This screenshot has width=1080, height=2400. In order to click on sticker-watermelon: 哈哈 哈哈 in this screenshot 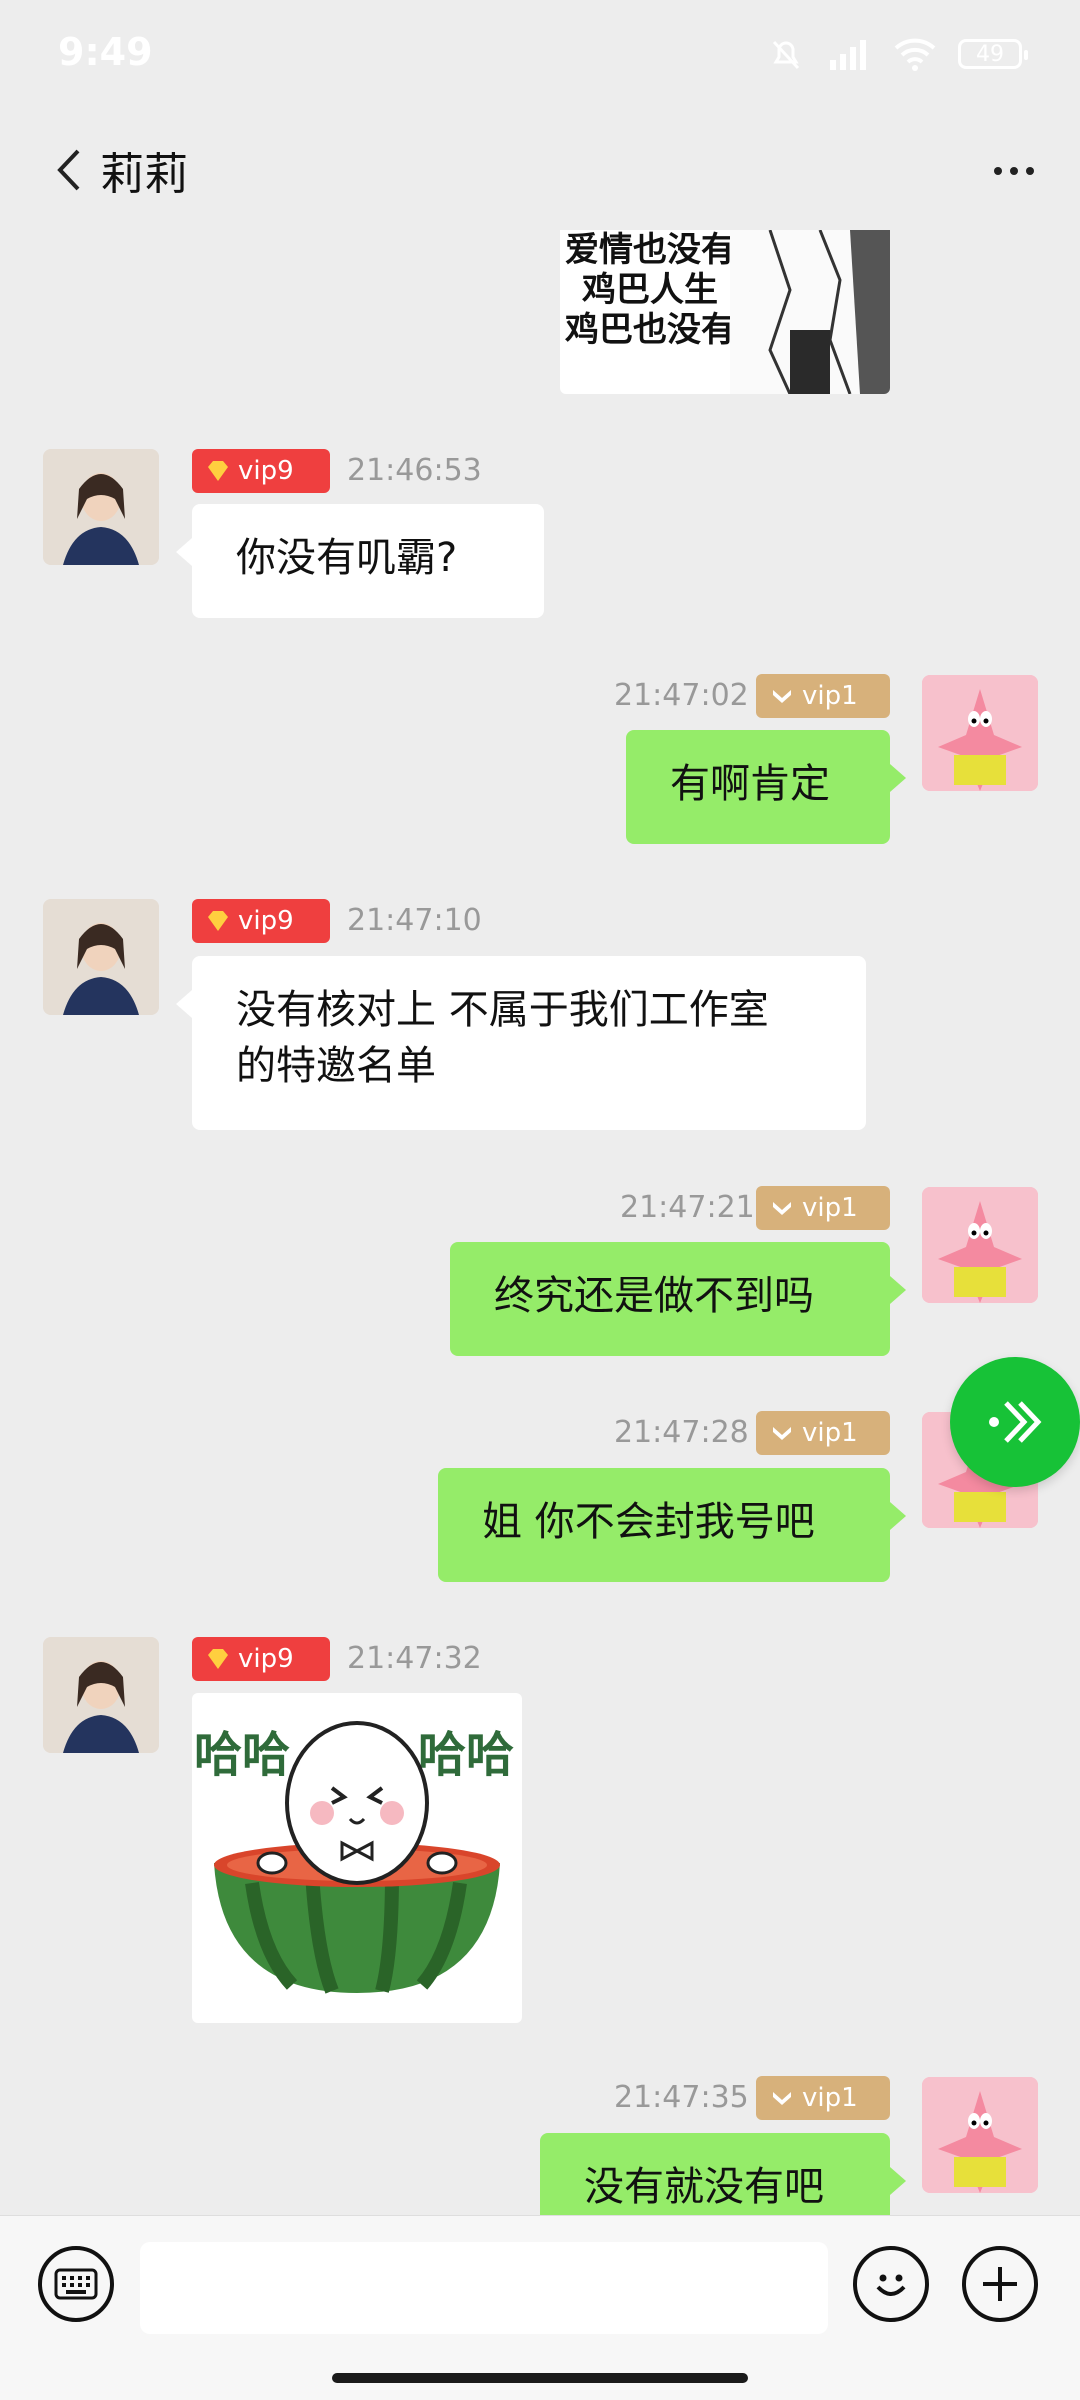, I will do `click(357, 1858)`.